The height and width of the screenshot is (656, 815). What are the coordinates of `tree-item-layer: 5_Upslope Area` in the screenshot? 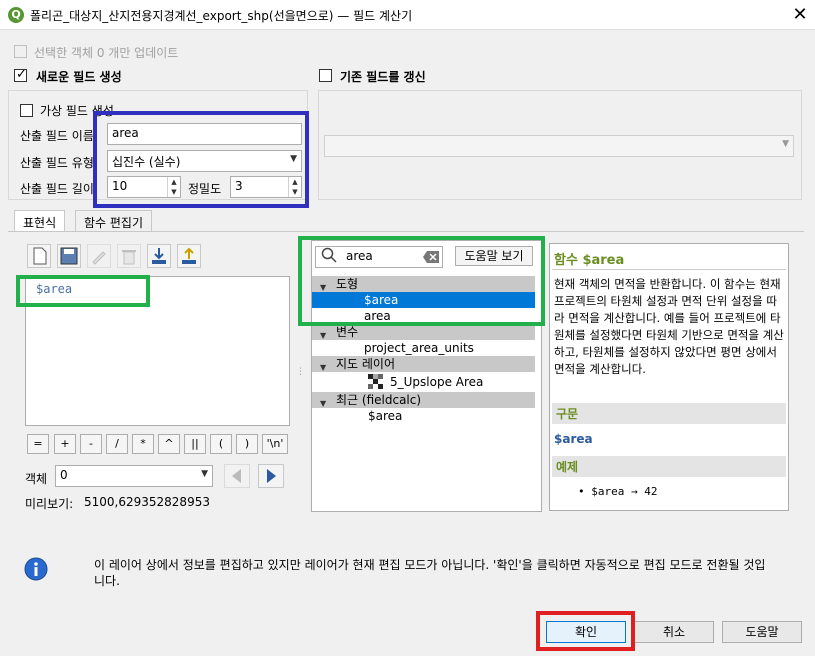 It's located at (423, 382).